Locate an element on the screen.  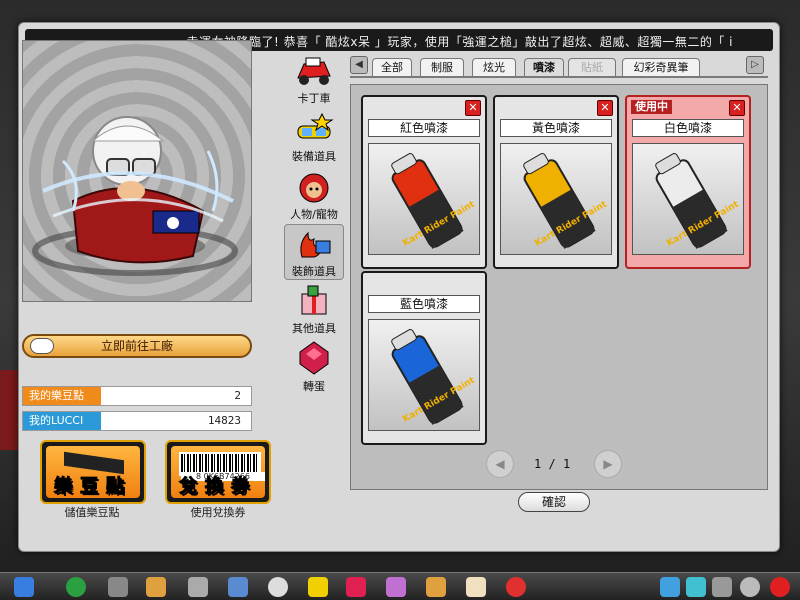
tabs-prev-arrow: ◀ is located at coordinates (359, 65).